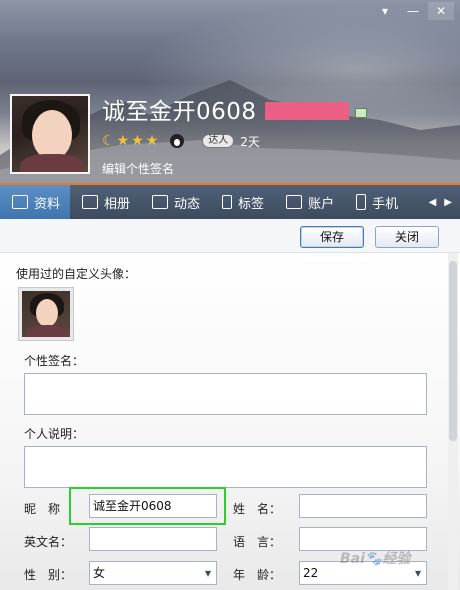 The height and width of the screenshot is (590, 460). I want to click on bookmark-icon, so click(227, 202).